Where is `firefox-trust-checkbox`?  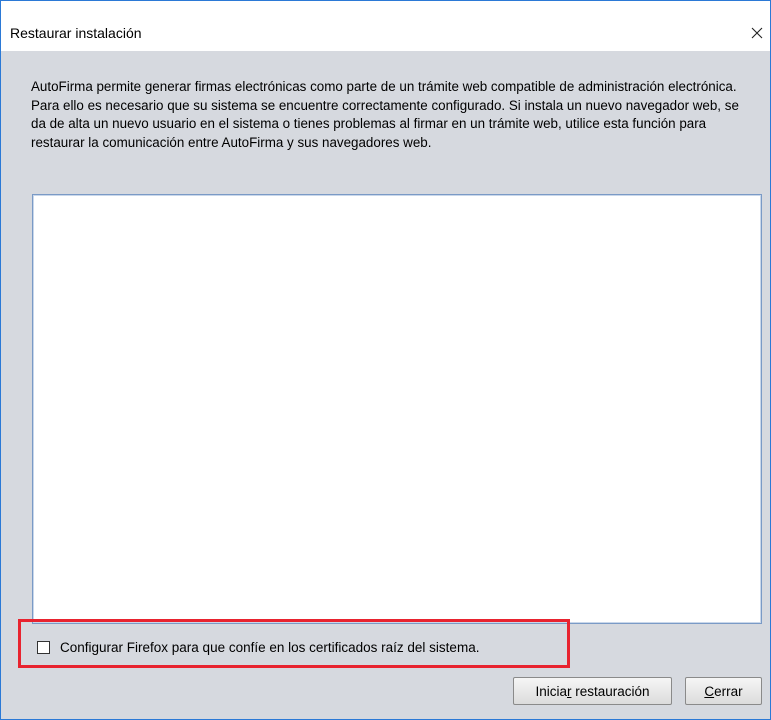
firefox-trust-checkbox is located at coordinates (43, 647).